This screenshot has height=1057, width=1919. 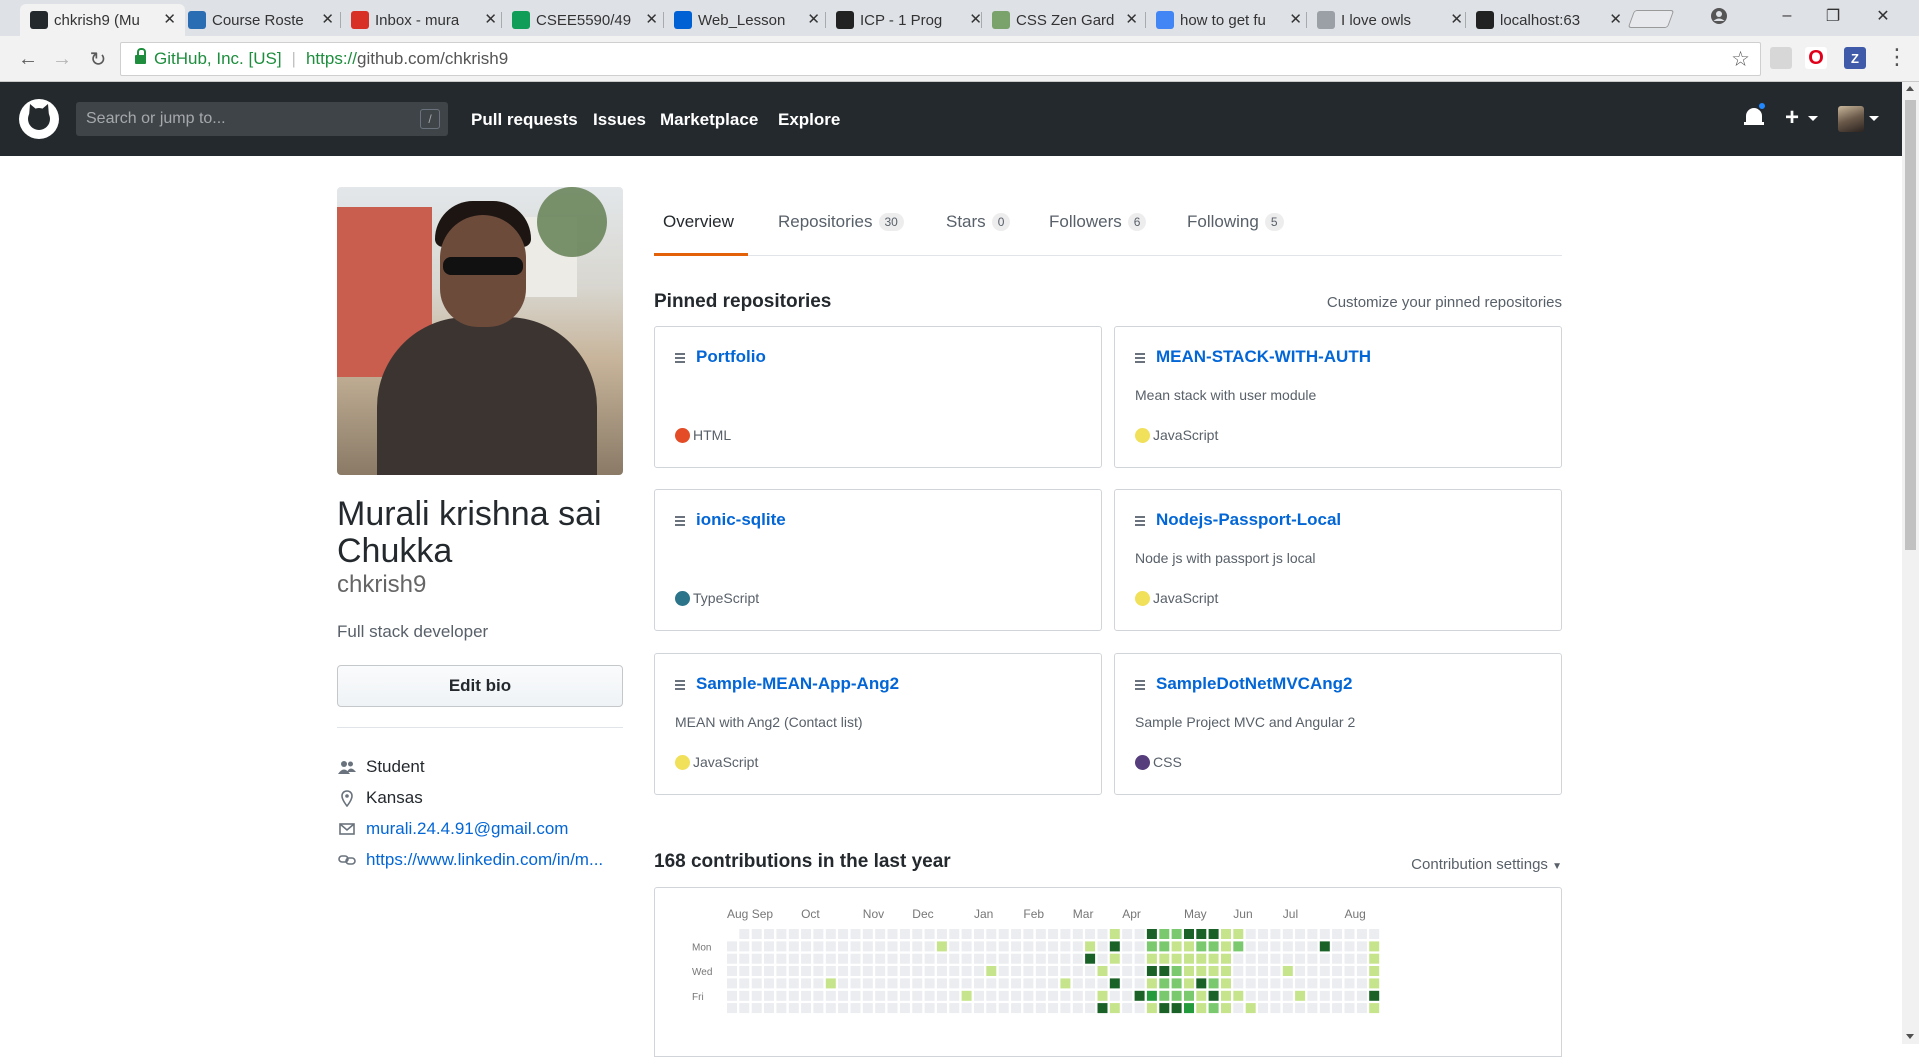 What do you see at coordinates (797, 684) in the screenshot?
I see `repo-name-link: Sample-MEAN-App-Ang2` at bounding box center [797, 684].